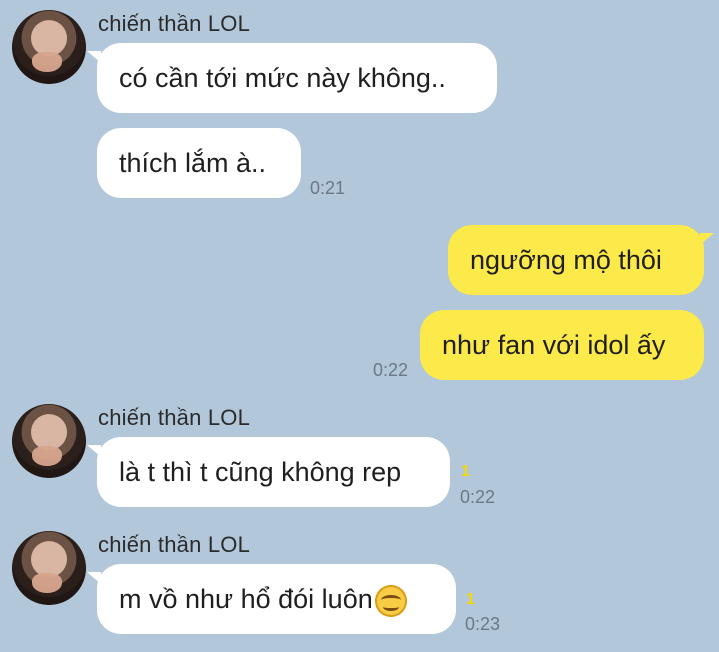 This screenshot has width=719, height=652. What do you see at coordinates (193, 162) in the screenshot?
I see `message-text: thích lắm à..` at bounding box center [193, 162].